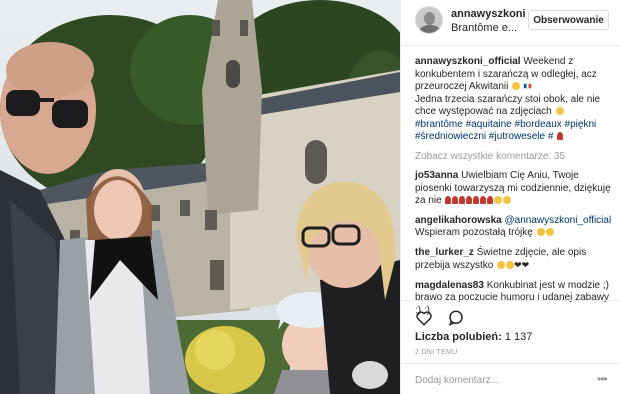 This screenshot has width=620, height=394. Describe the element at coordinates (556, 220) in the screenshot. I see `comment-mention: @annawyszkoni_official` at that location.